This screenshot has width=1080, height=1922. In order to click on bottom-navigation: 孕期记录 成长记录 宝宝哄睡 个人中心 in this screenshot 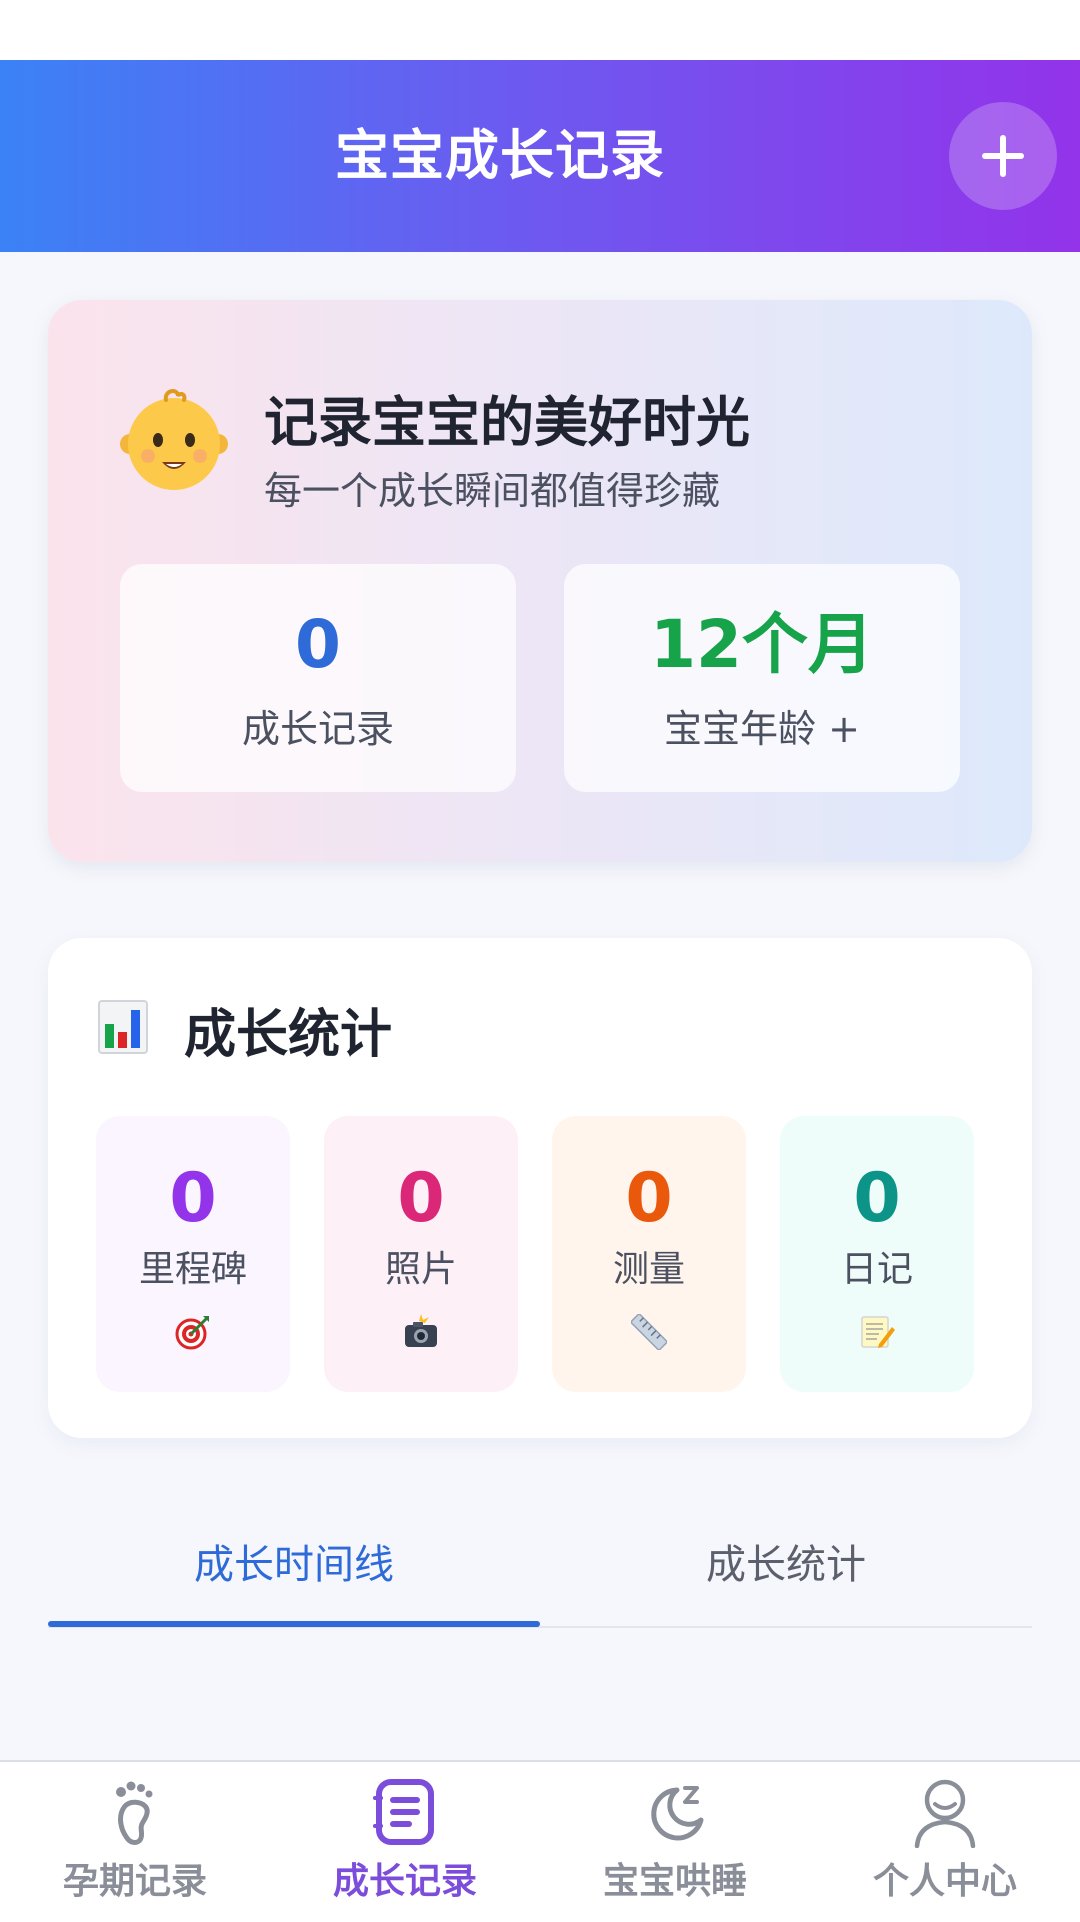, I will do `click(540, 1841)`.